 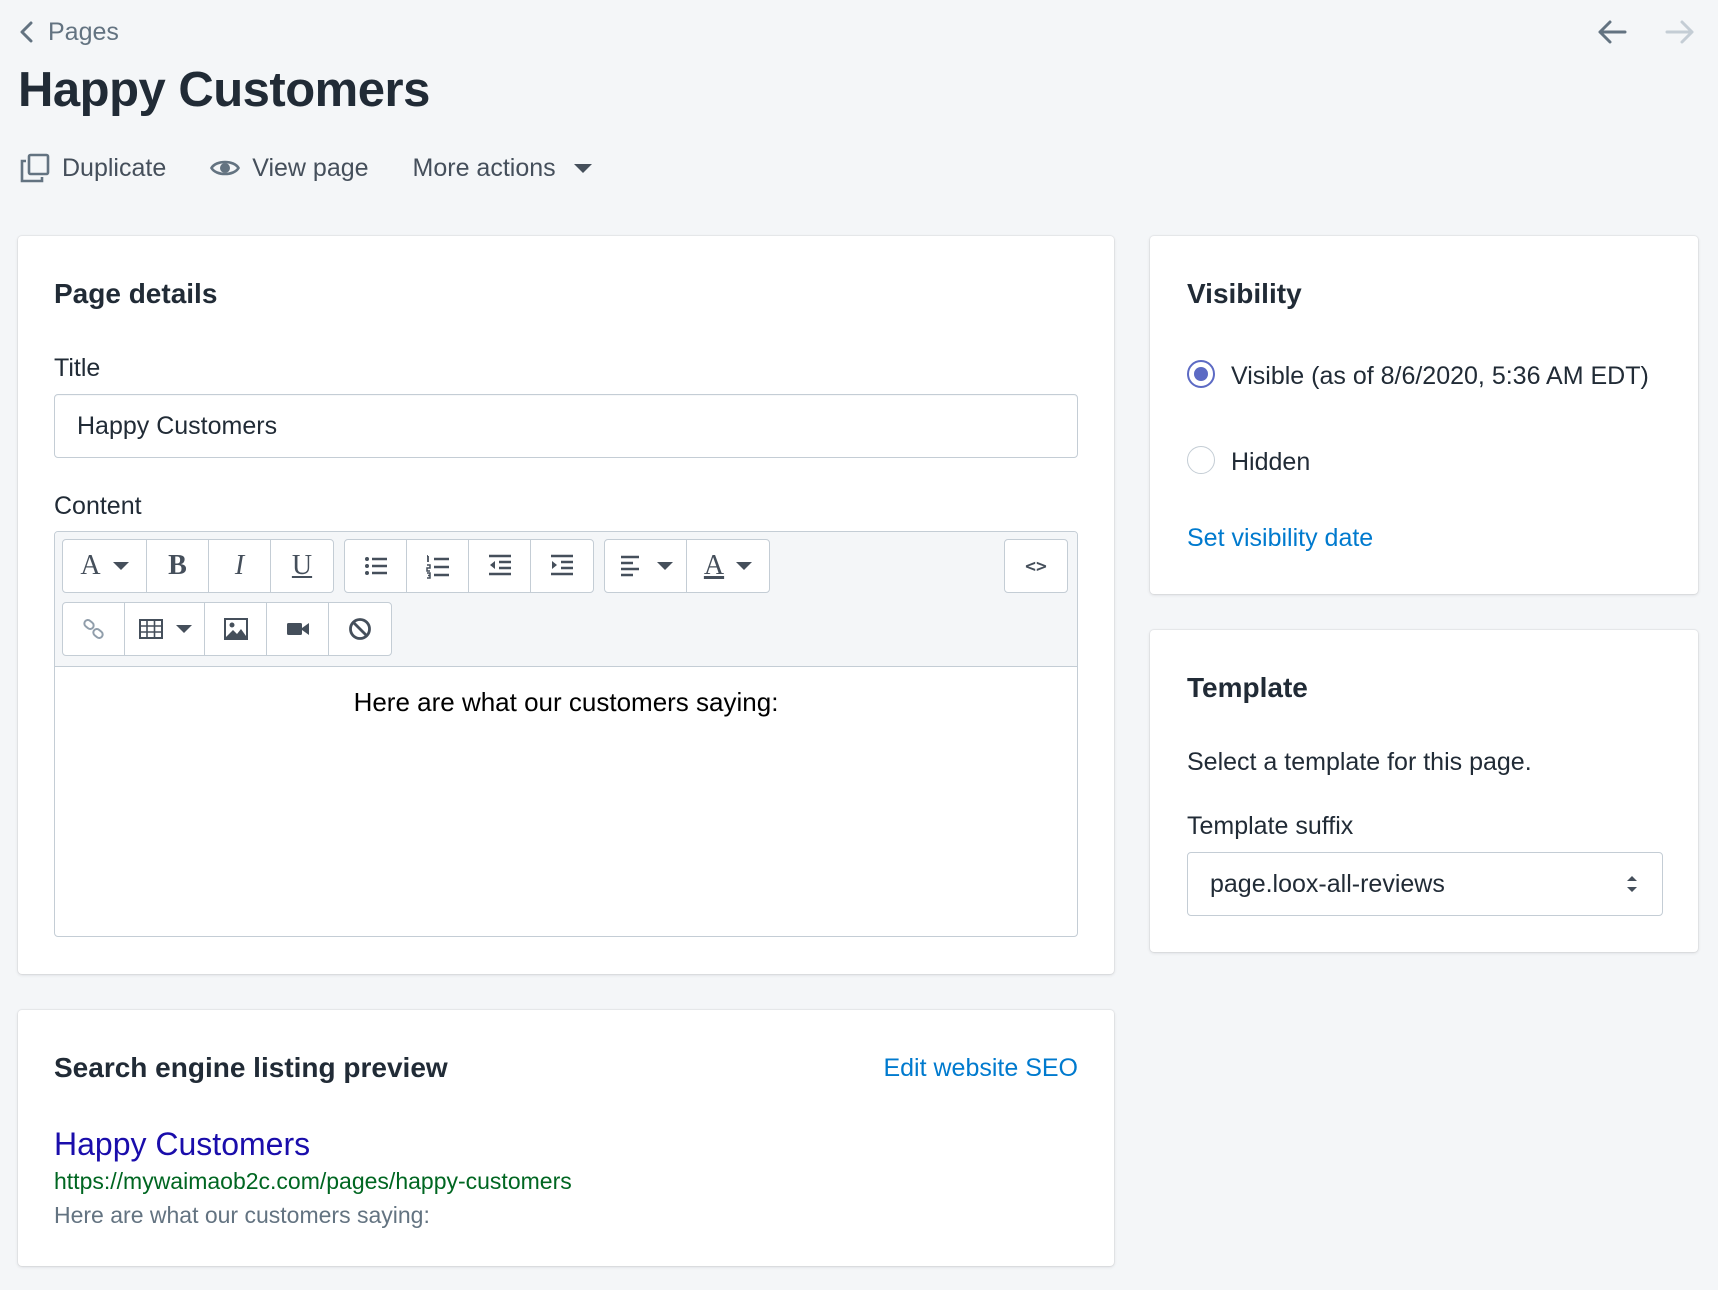 I want to click on duplicate-button: Duplicate, so click(x=93, y=168).